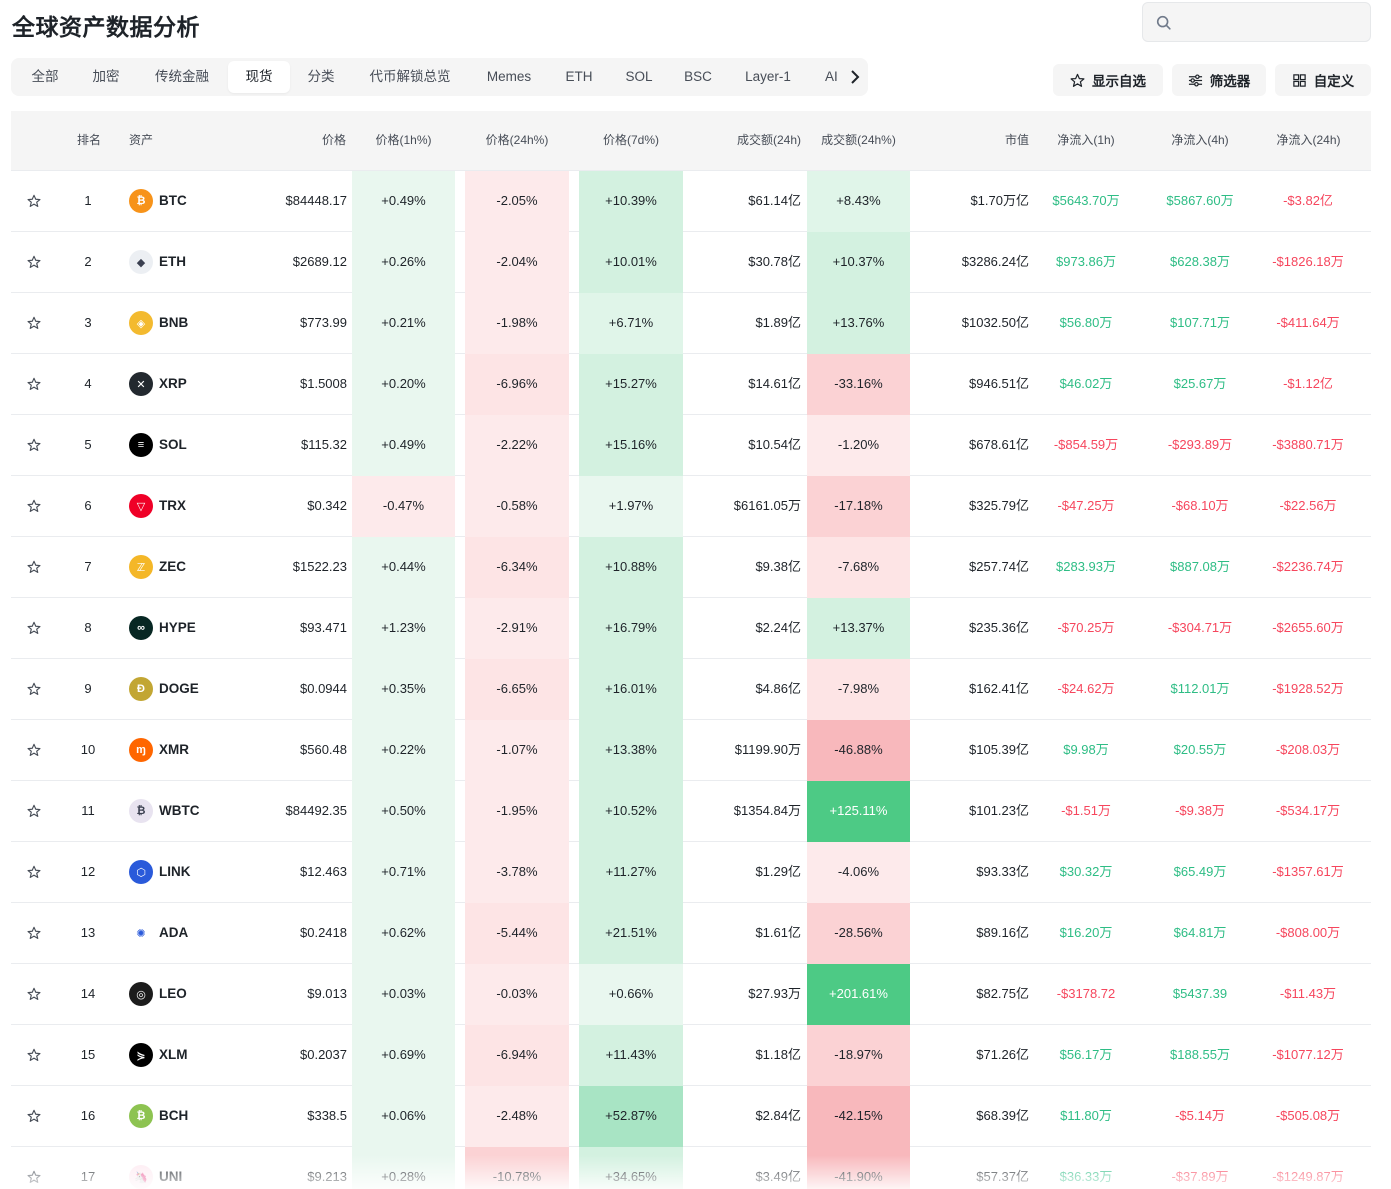 Image resolution: width=1391 pixels, height=1189 pixels. Describe the element at coordinates (321, 77) in the screenshot. I see `tab-4: 分类` at that location.